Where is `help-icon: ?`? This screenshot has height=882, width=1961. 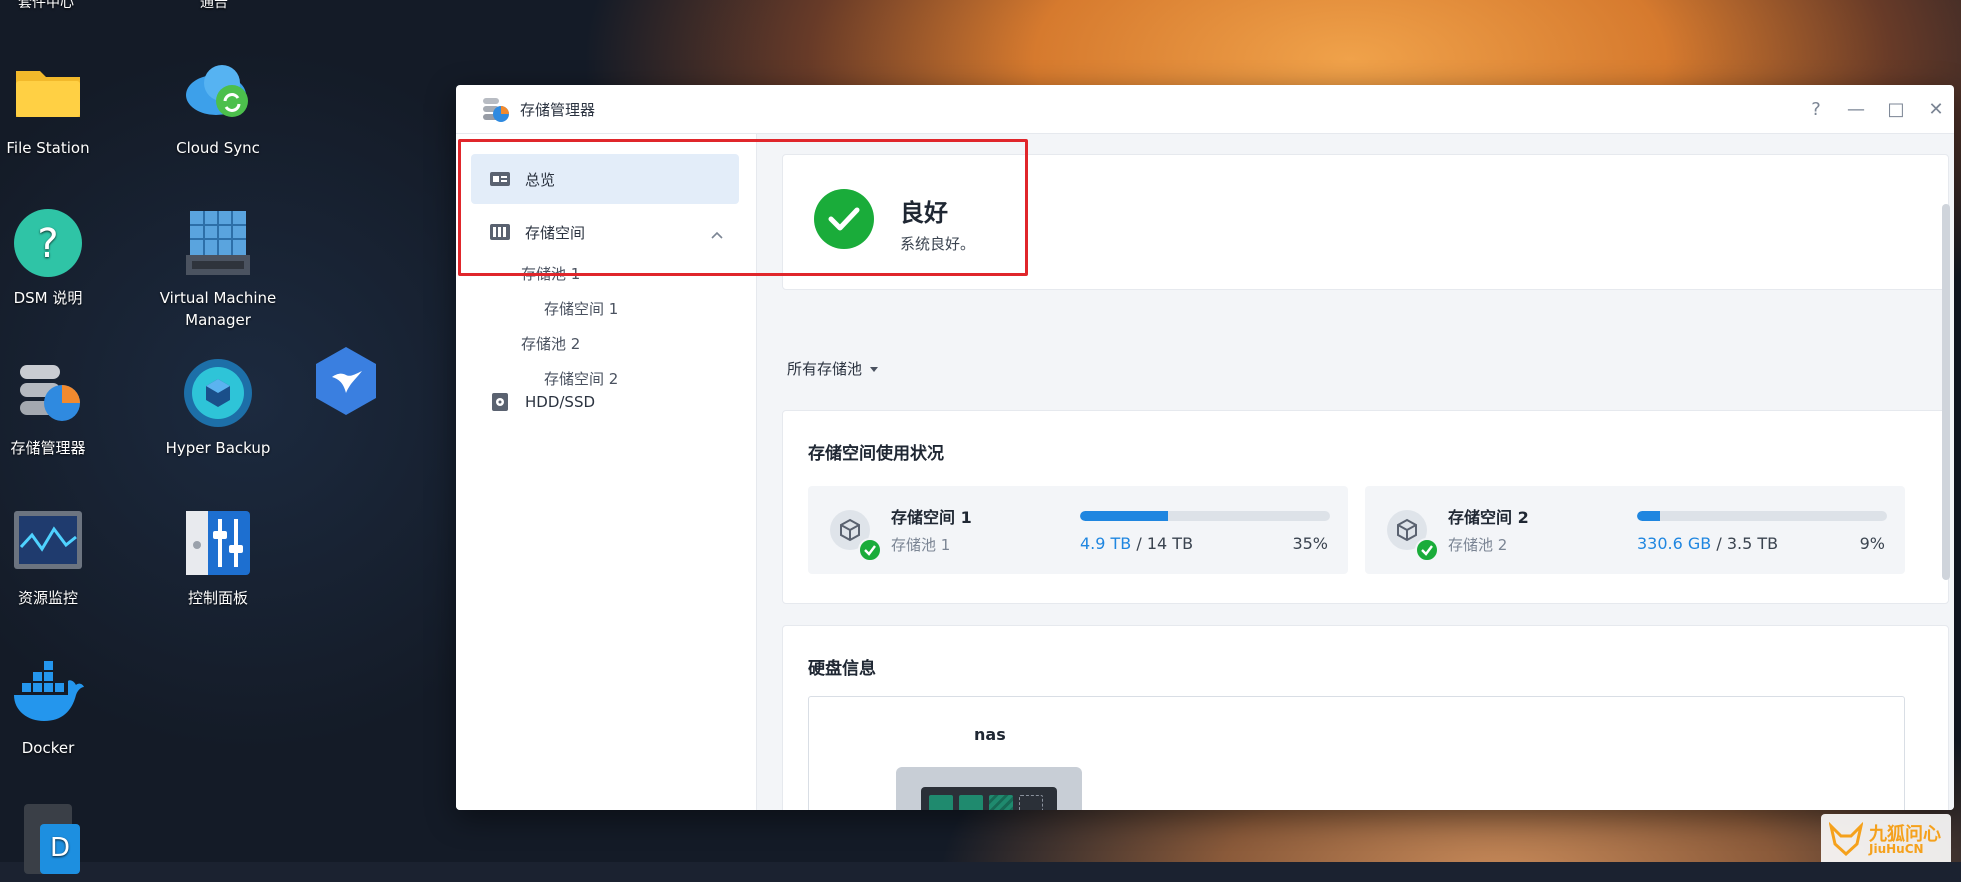
help-icon: ? is located at coordinates (48, 243).